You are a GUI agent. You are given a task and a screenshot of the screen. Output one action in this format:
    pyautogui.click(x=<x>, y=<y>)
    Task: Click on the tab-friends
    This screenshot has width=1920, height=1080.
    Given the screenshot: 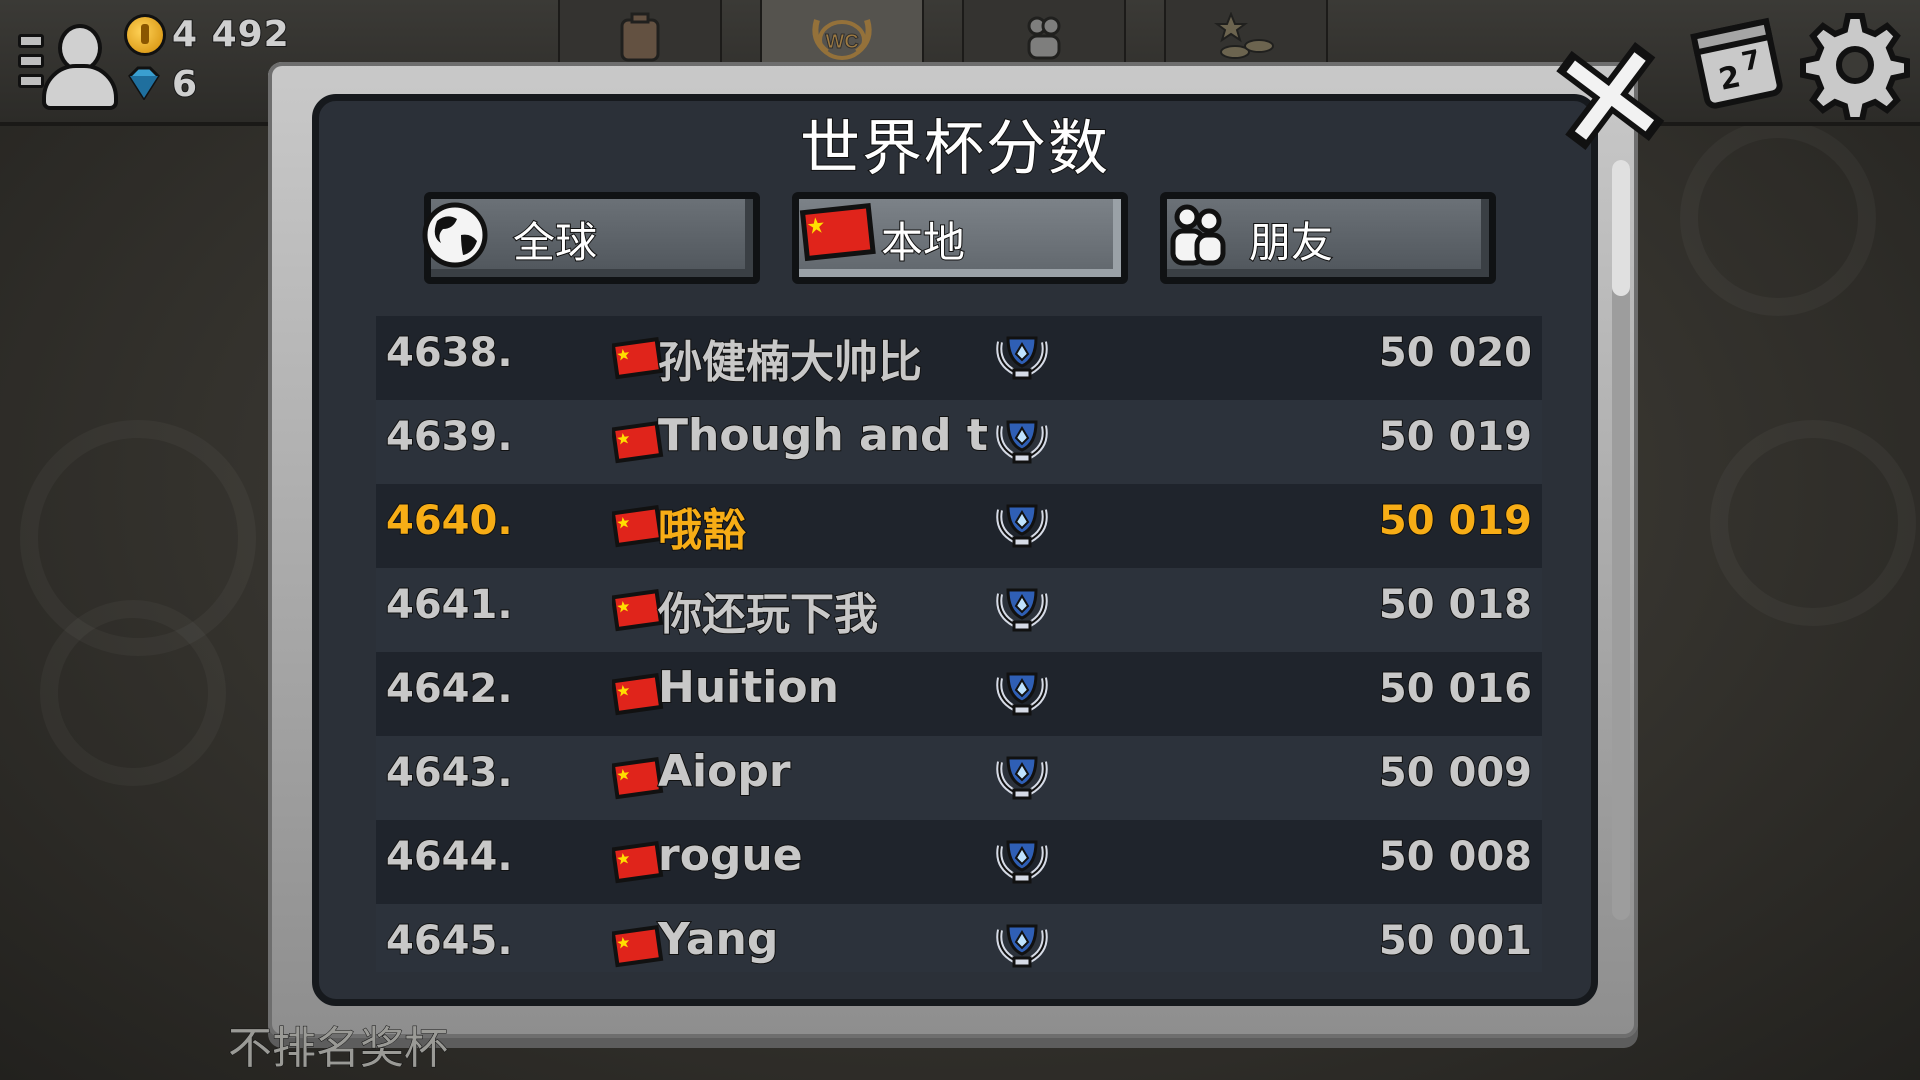 What is the action you would take?
    pyautogui.click(x=1044, y=33)
    